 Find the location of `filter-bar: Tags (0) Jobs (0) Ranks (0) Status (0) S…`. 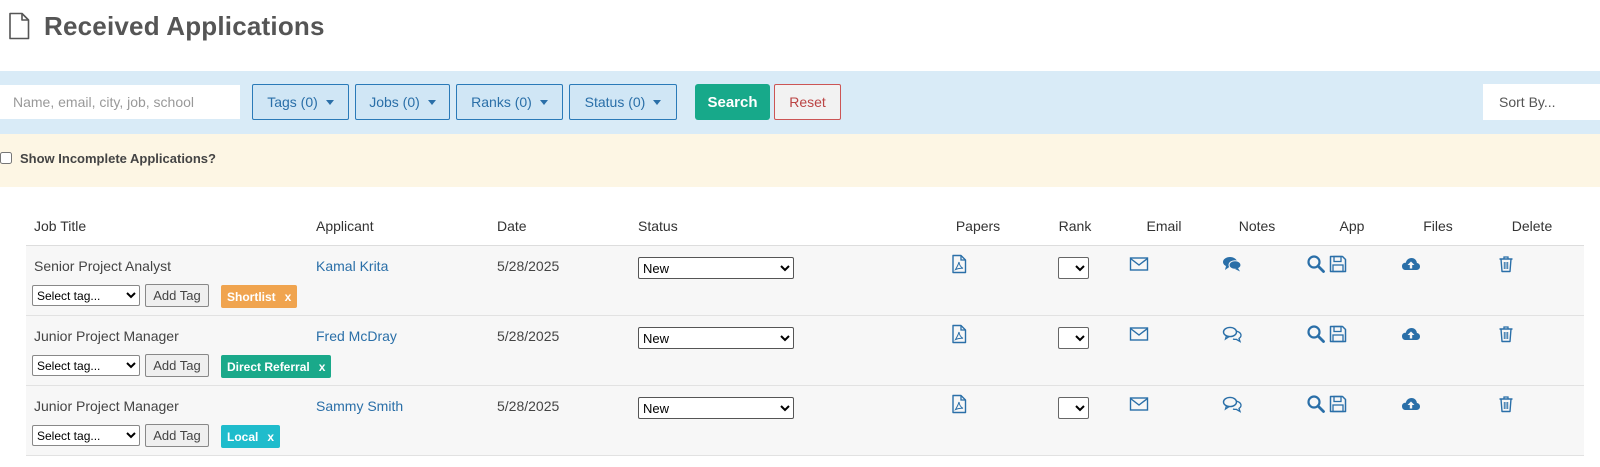

filter-bar: Tags (0) Jobs (0) Ranks (0) Status (0) S… is located at coordinates (800, 102).